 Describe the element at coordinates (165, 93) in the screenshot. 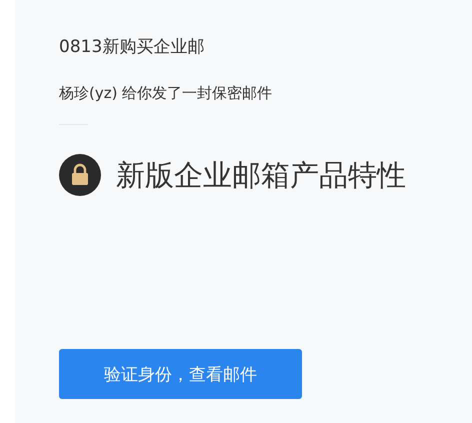

I see `mail-notice: 杨珍(yz) 给你发了一封保密邮件` at that location.